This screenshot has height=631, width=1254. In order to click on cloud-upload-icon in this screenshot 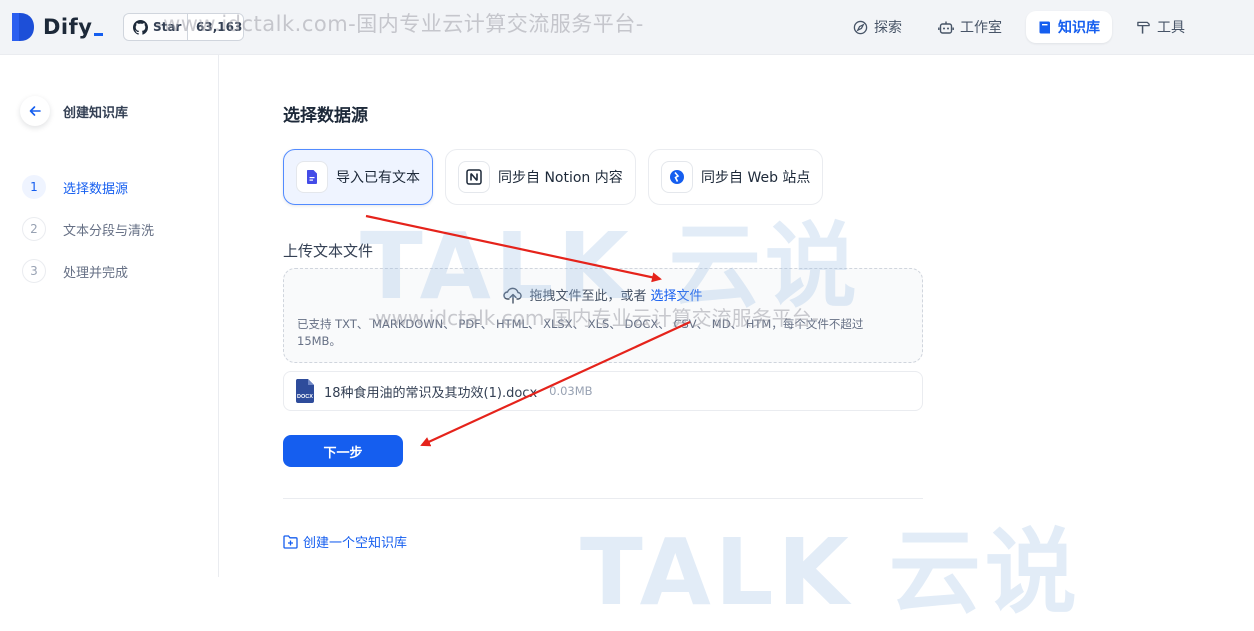, I will do `click(513, 295)`.